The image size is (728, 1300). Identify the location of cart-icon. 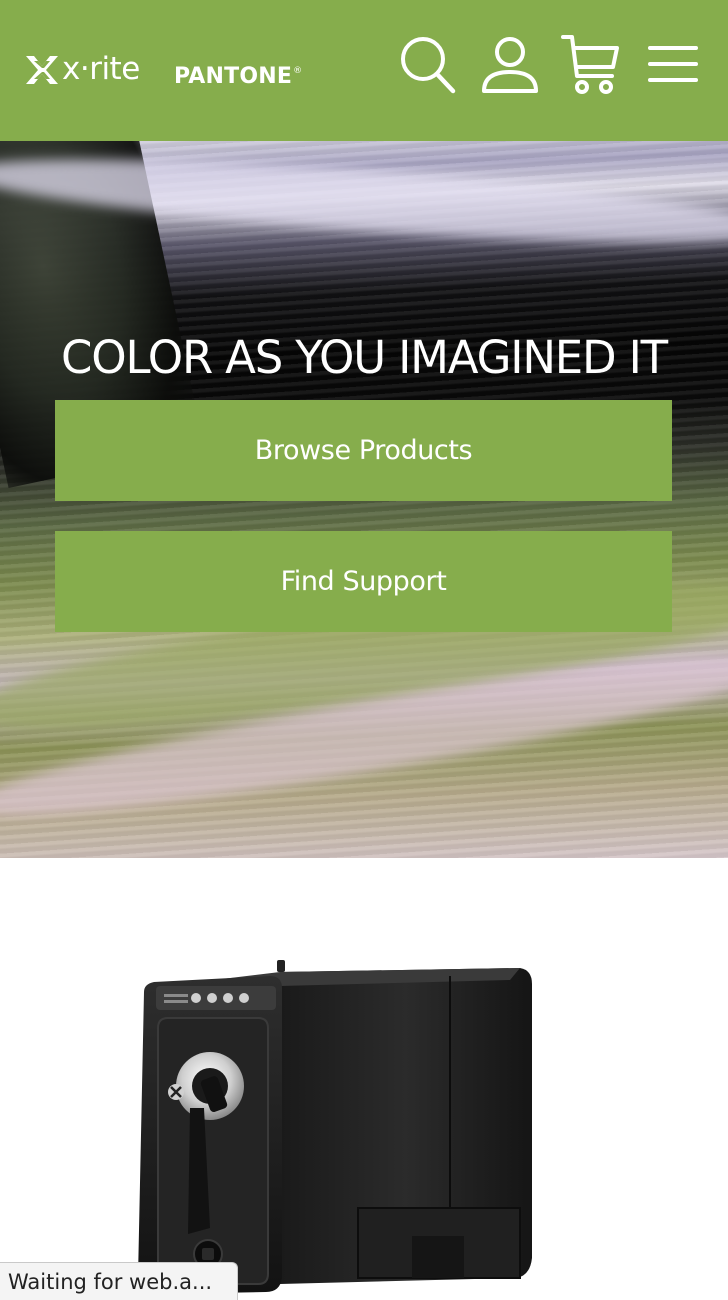
(590, 64).